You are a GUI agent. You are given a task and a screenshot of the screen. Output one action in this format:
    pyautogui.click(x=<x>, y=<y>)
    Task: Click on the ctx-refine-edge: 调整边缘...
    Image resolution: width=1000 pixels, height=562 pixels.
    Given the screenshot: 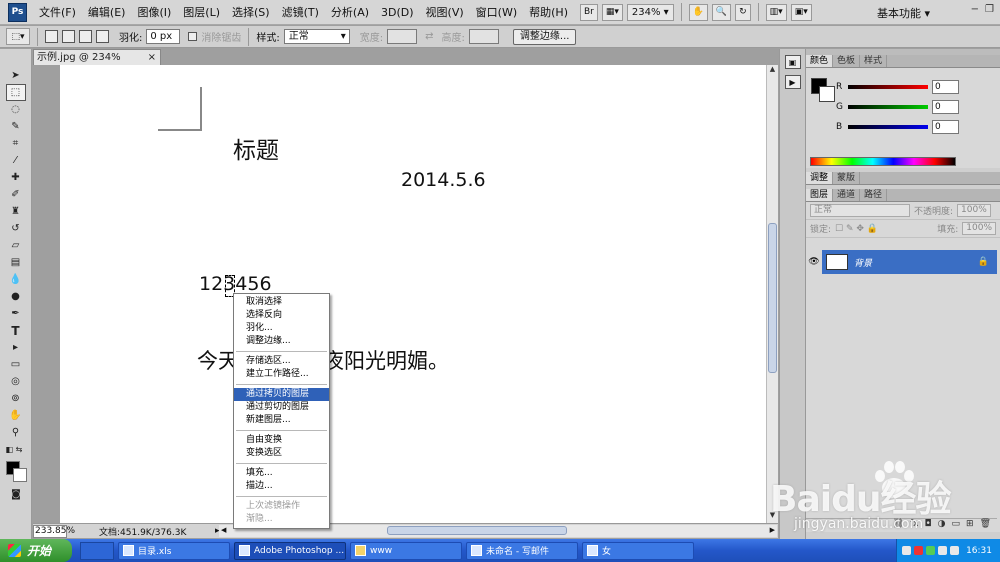 What is the action you would take?
    pyautogui.click(x=281, y=341)
    